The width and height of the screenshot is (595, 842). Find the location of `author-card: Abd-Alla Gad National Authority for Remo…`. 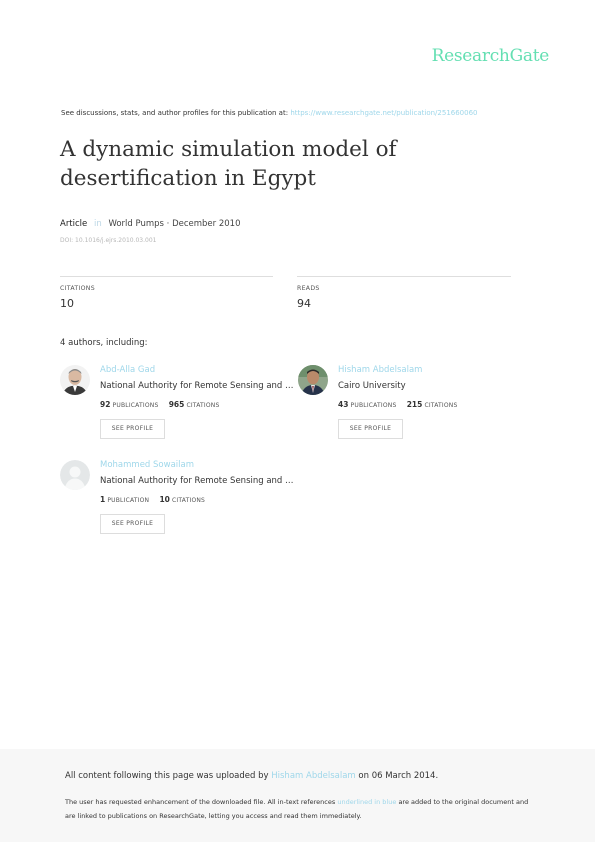

author-card: Abd-Alla Gad National Authority for Remo… is located at coordinates (179, 402).